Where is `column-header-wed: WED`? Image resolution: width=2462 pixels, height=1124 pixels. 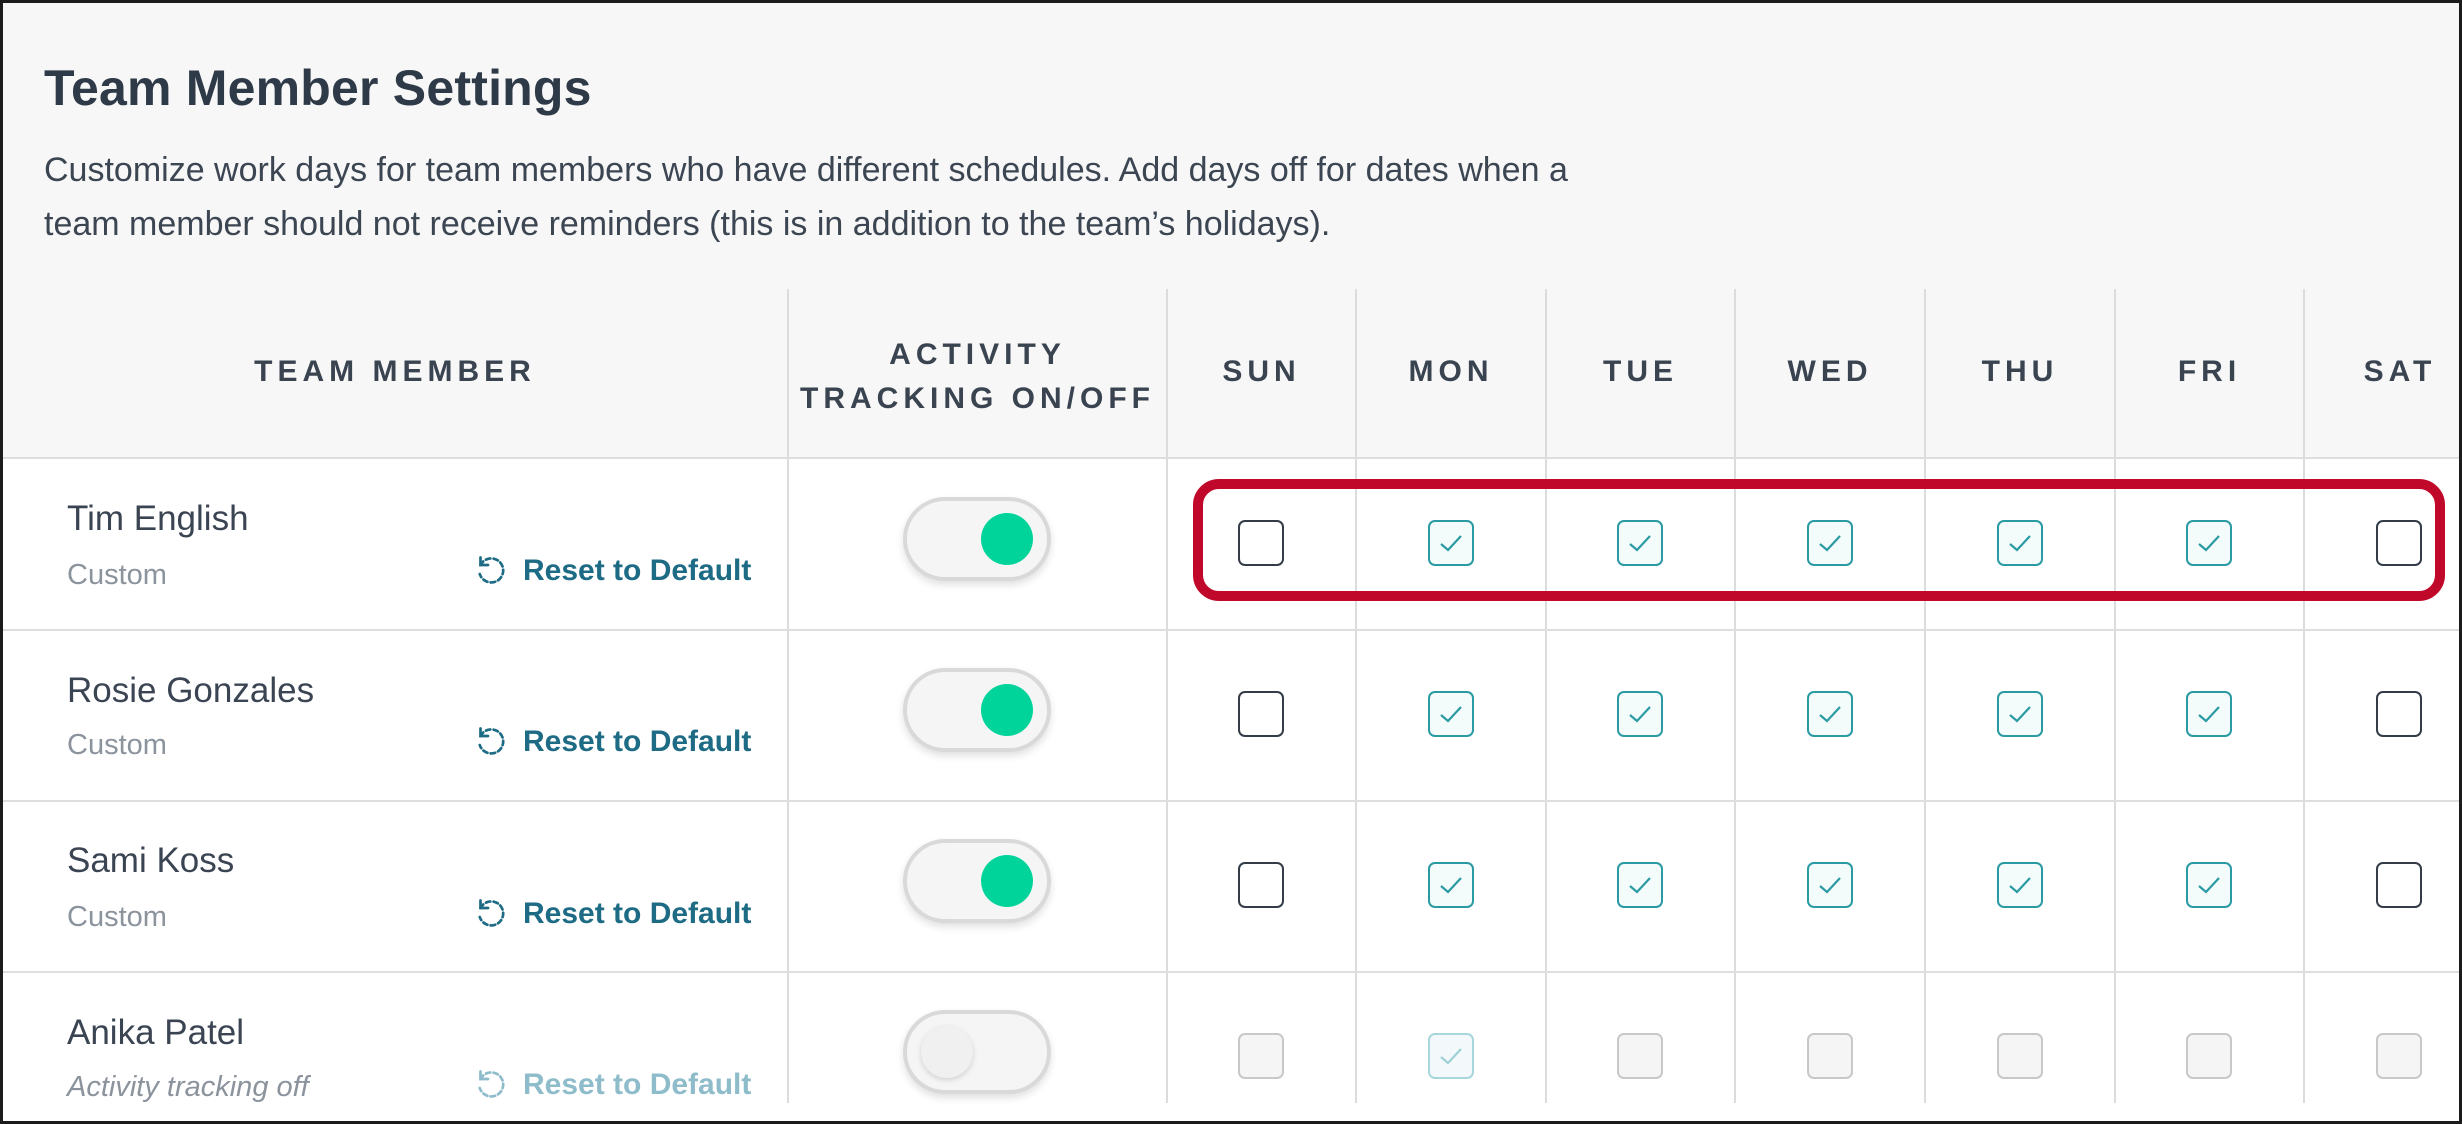
column-header-wed: WED is located at coordinates (1830, 371).